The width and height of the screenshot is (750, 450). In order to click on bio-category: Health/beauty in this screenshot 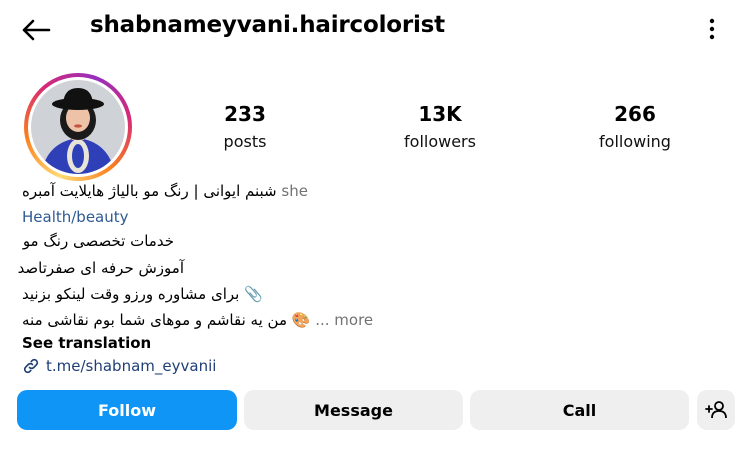, I will do `click(75, 217)`.